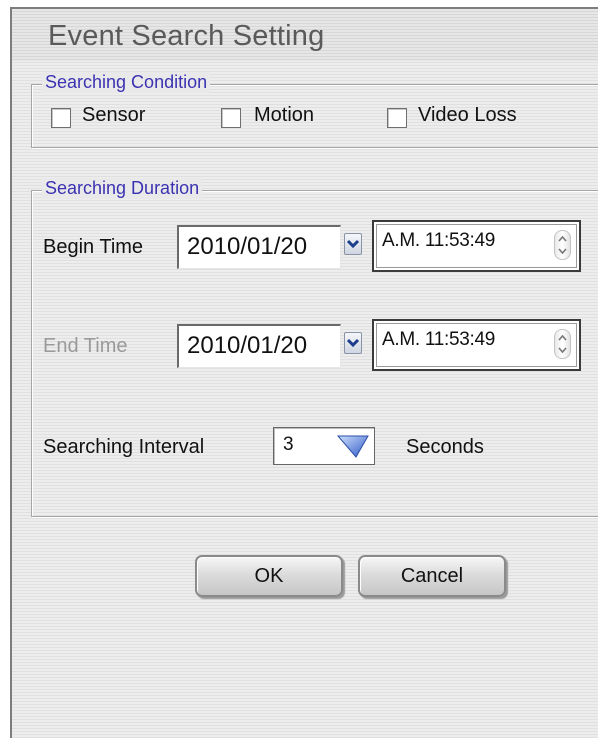  I want to click on begin-time-spinner, so click(562, 245).